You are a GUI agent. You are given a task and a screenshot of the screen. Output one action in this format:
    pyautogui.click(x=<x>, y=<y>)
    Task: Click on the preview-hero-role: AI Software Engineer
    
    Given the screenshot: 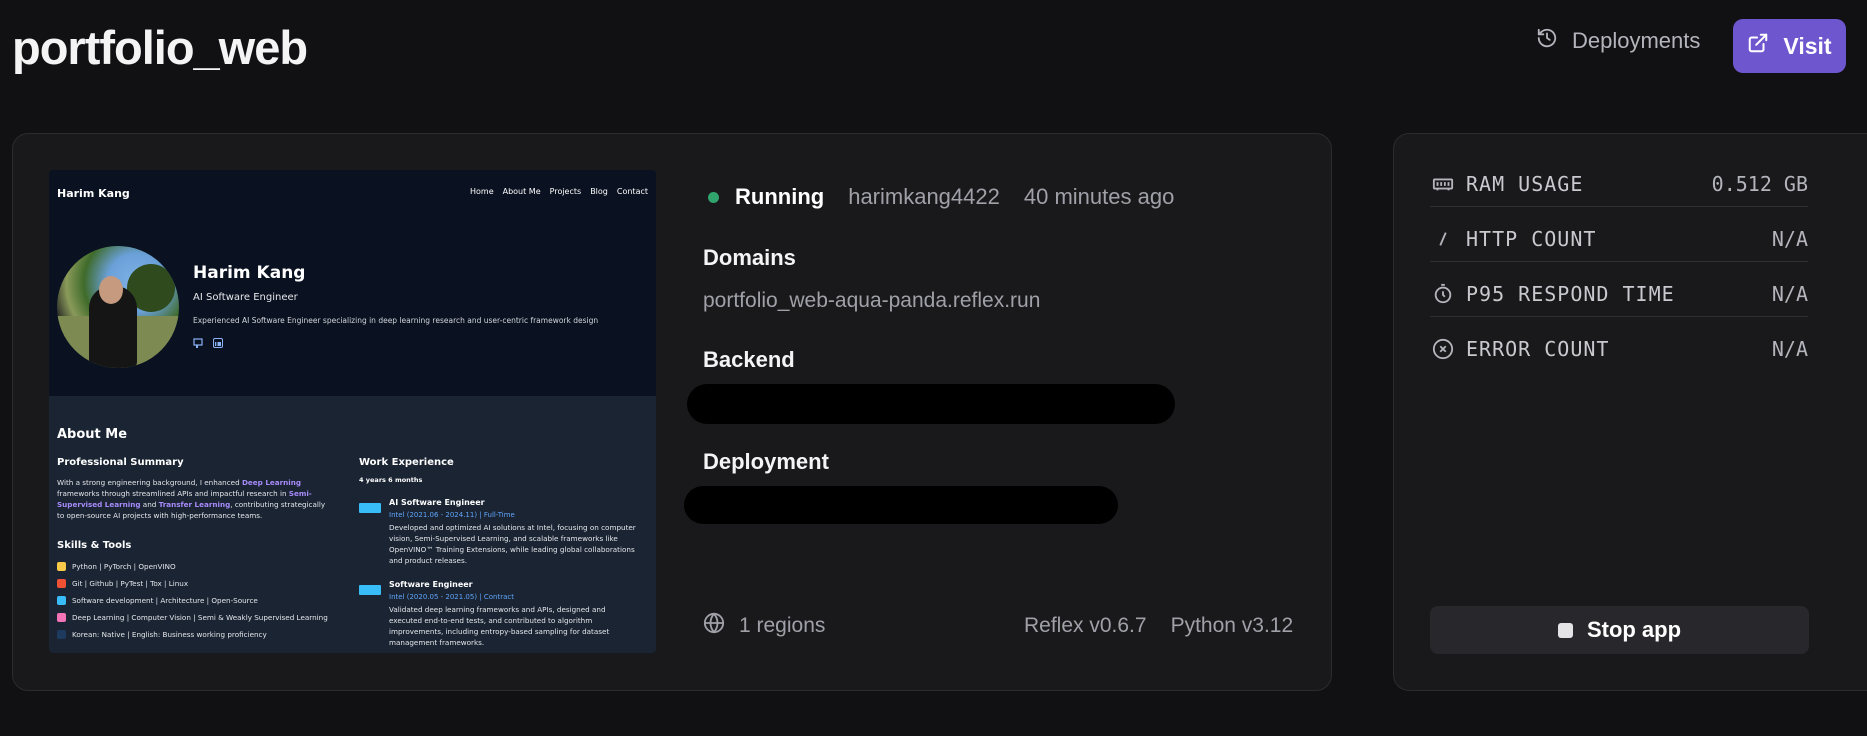 What is the action you would take?
    pyautogui.click(x=245, y=297)
    